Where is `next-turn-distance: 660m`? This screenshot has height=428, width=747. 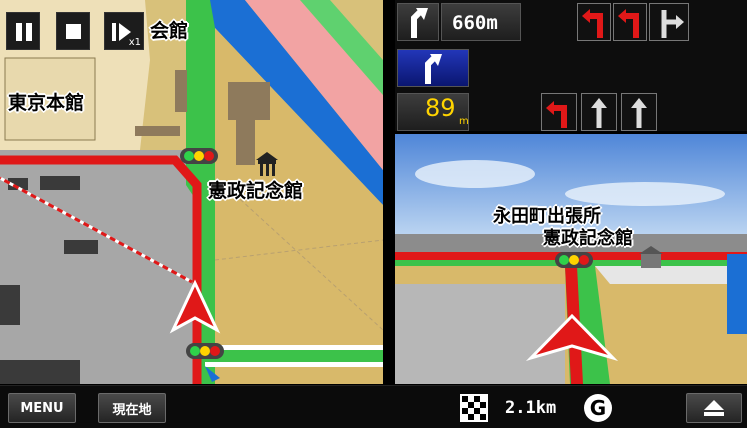 next-turn-distance: 660m is located at coordinates (475, 23).